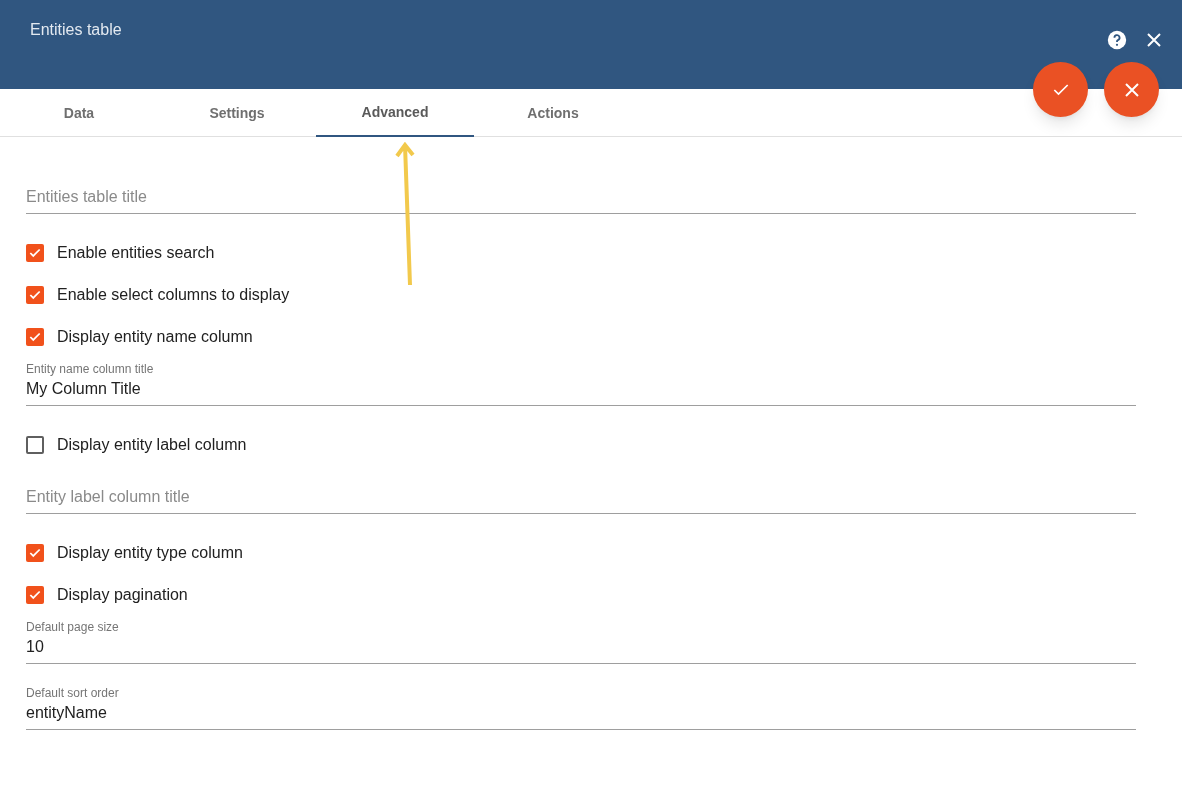  I want to click on checkbox-label: Display entity name column, so click(155, 337).